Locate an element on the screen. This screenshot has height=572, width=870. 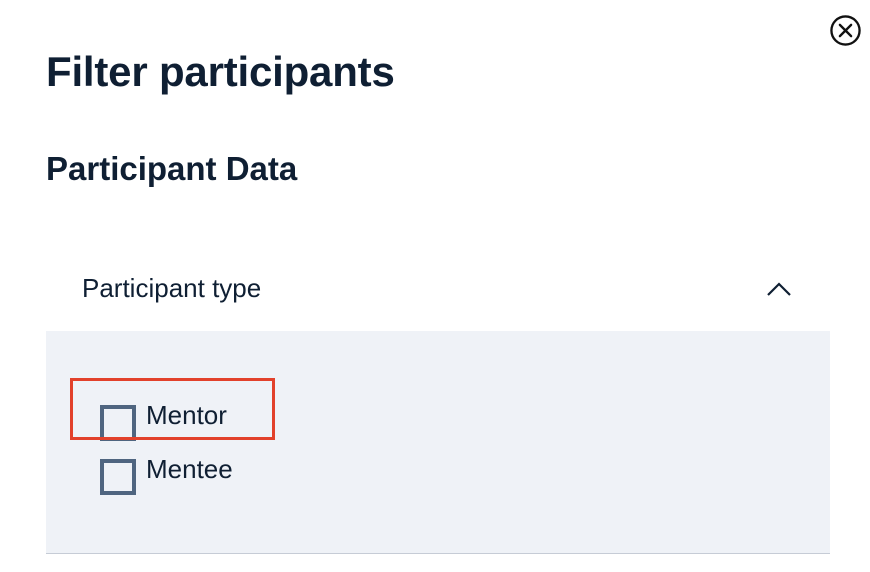
chevron-up-icon is located at coordinates (779, 288).